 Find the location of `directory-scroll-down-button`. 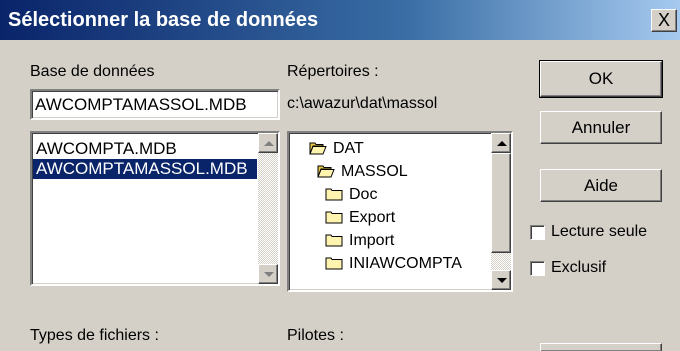

directory-scroll-down-button is located at coordinates (501, 280).